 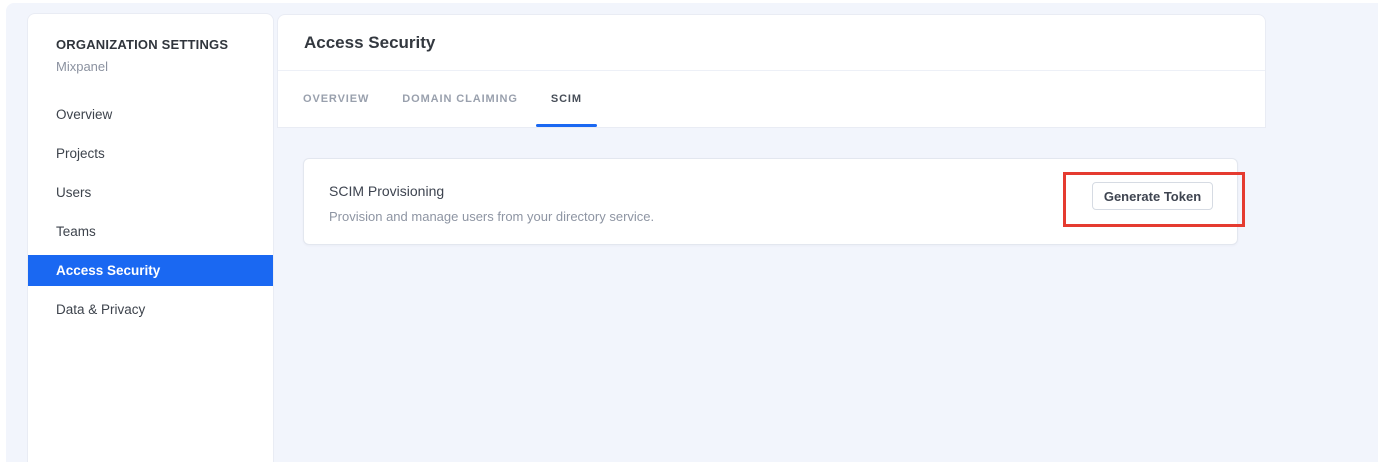 What do you see at coordinates (387, 191) in the screenshot?
I see `card-title: SCIM Provisioning` at bounding box center [387, 191].